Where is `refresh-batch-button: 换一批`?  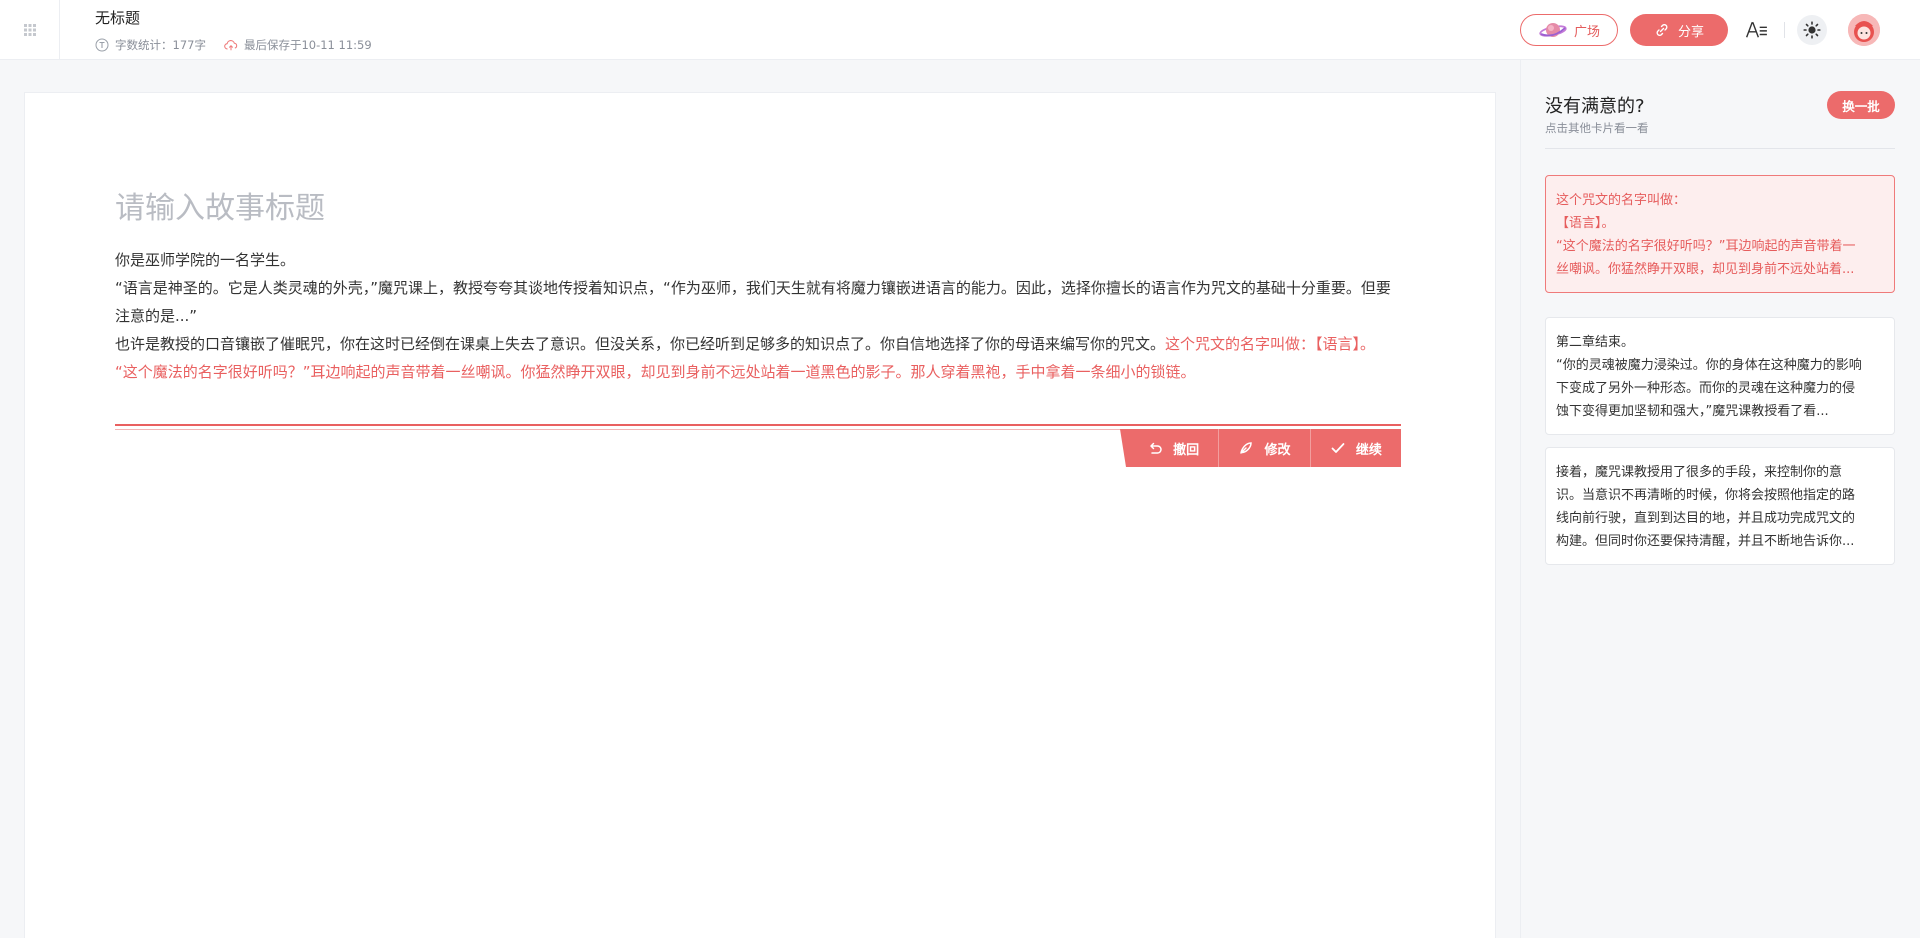
refresh-batch-button: 换一批 is located at coordinates (1861, 105).